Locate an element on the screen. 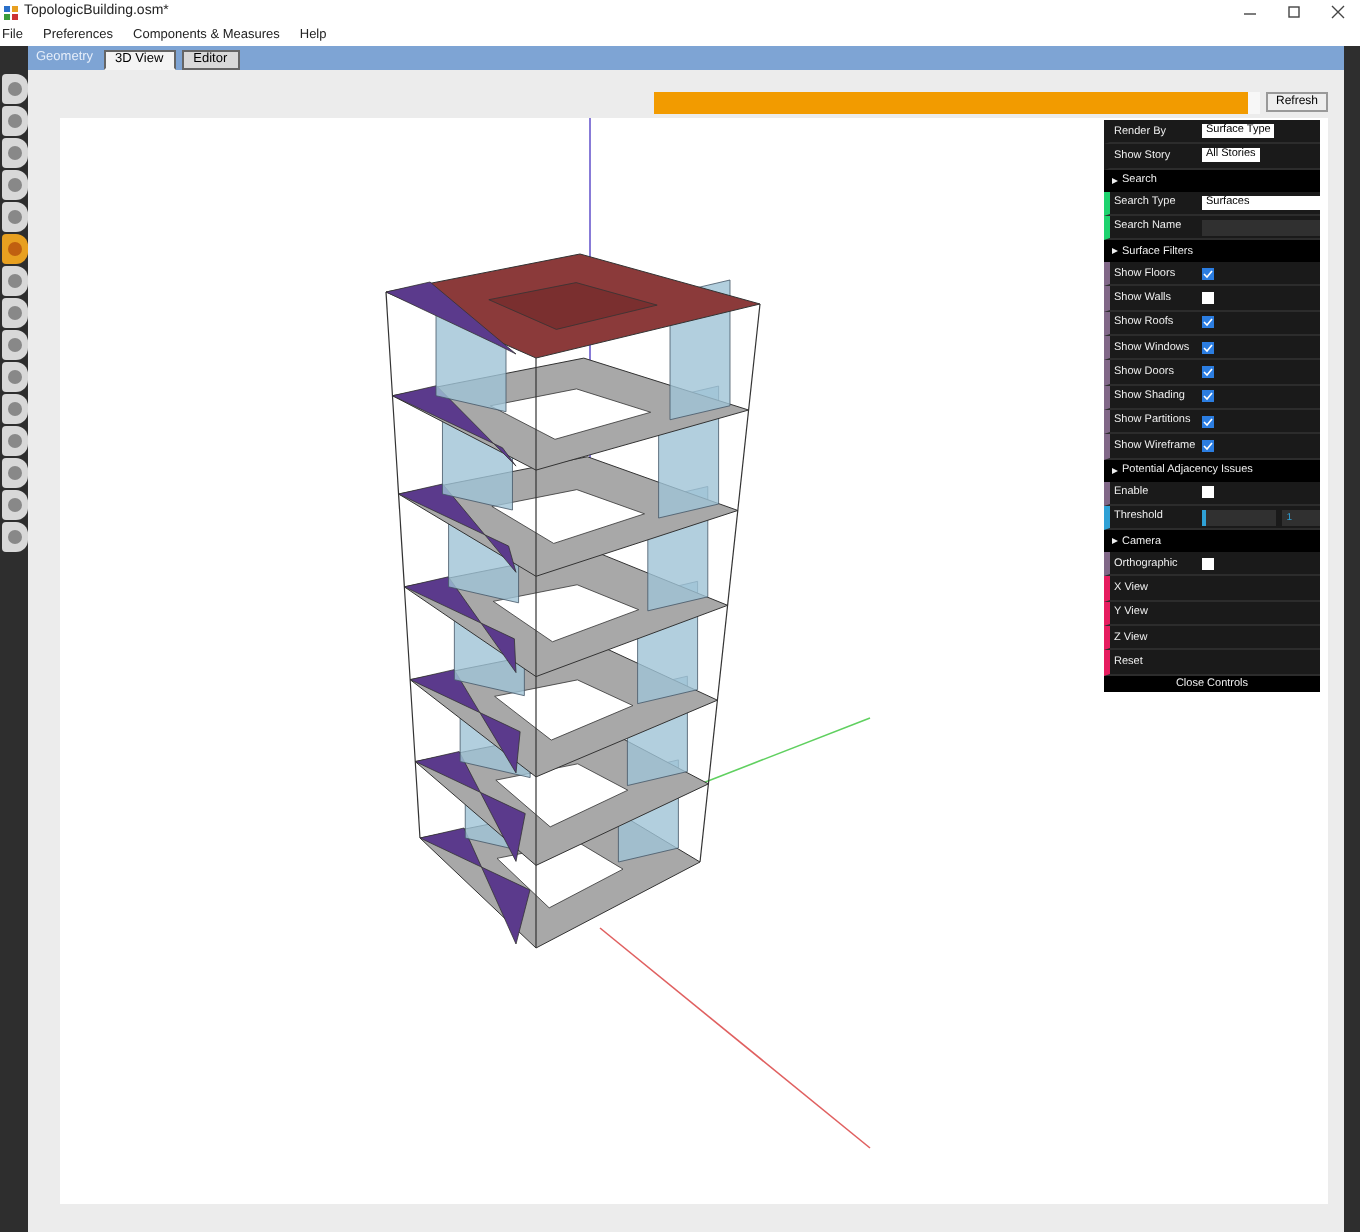 Image resolution: width=1360 pixels, height=1232 pixels. app-icon is located at coordinates (11, 12).